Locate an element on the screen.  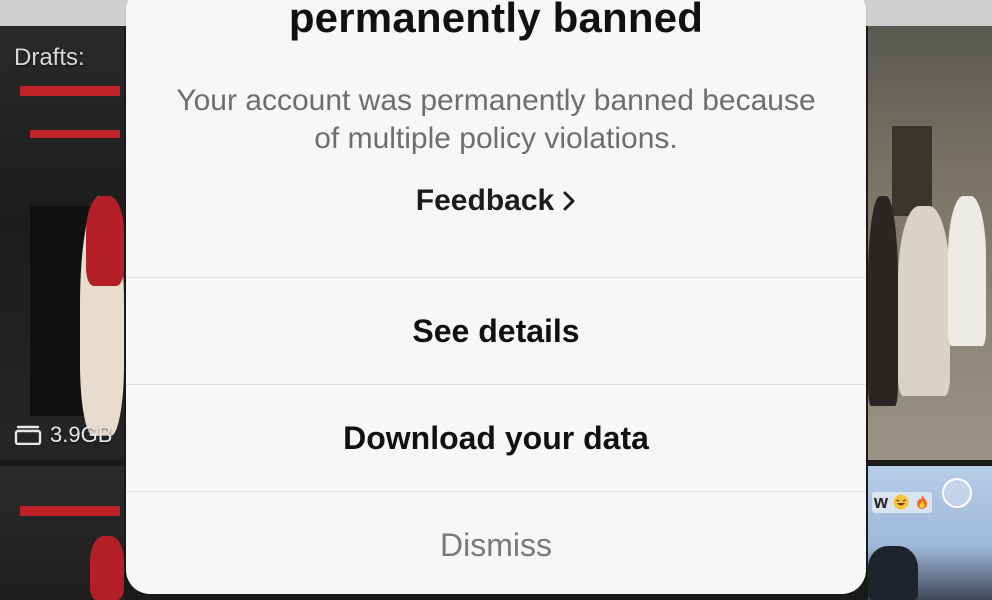
laughing-emoji-icon is located at coordinates (901, 502).